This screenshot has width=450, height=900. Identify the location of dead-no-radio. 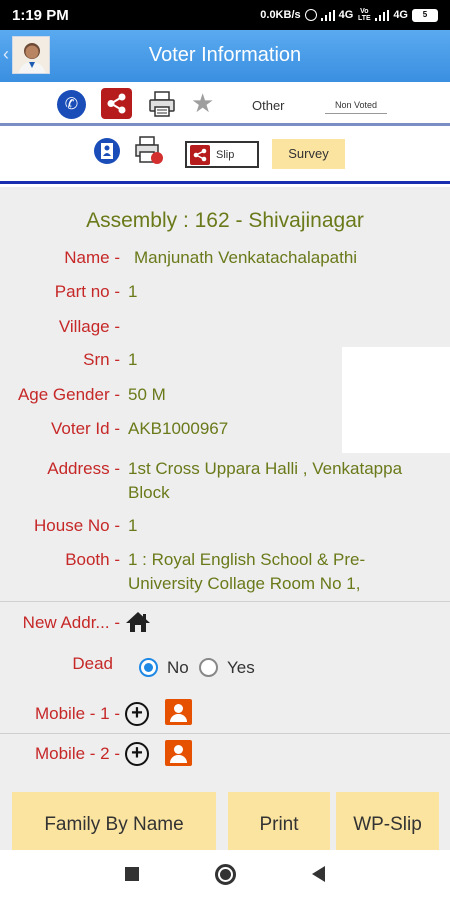
(148, 667).